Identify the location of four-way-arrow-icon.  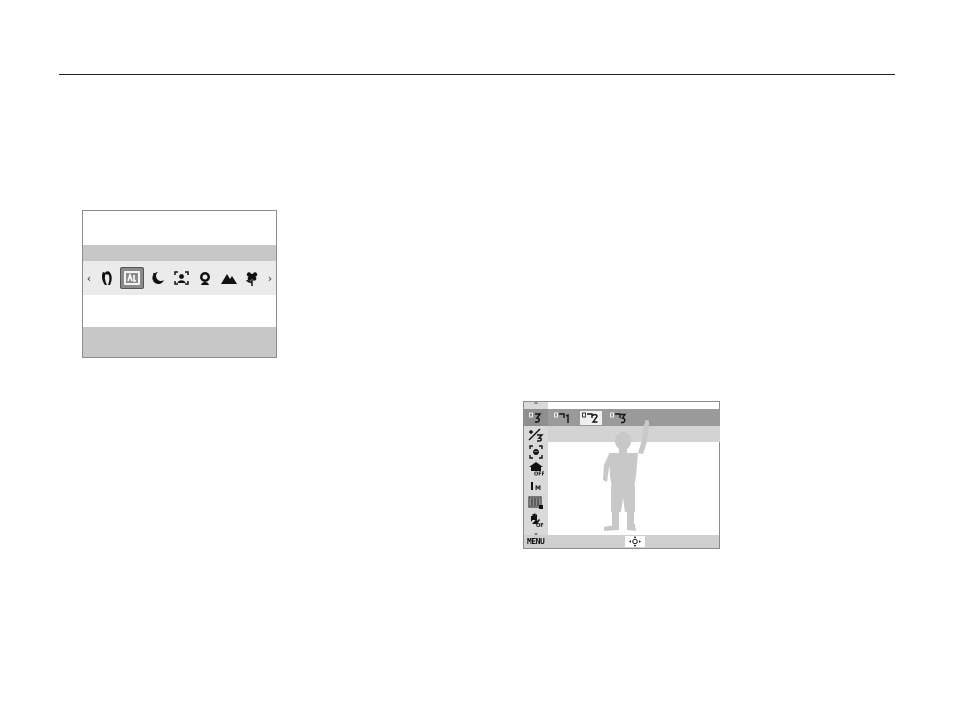
(635, 541).